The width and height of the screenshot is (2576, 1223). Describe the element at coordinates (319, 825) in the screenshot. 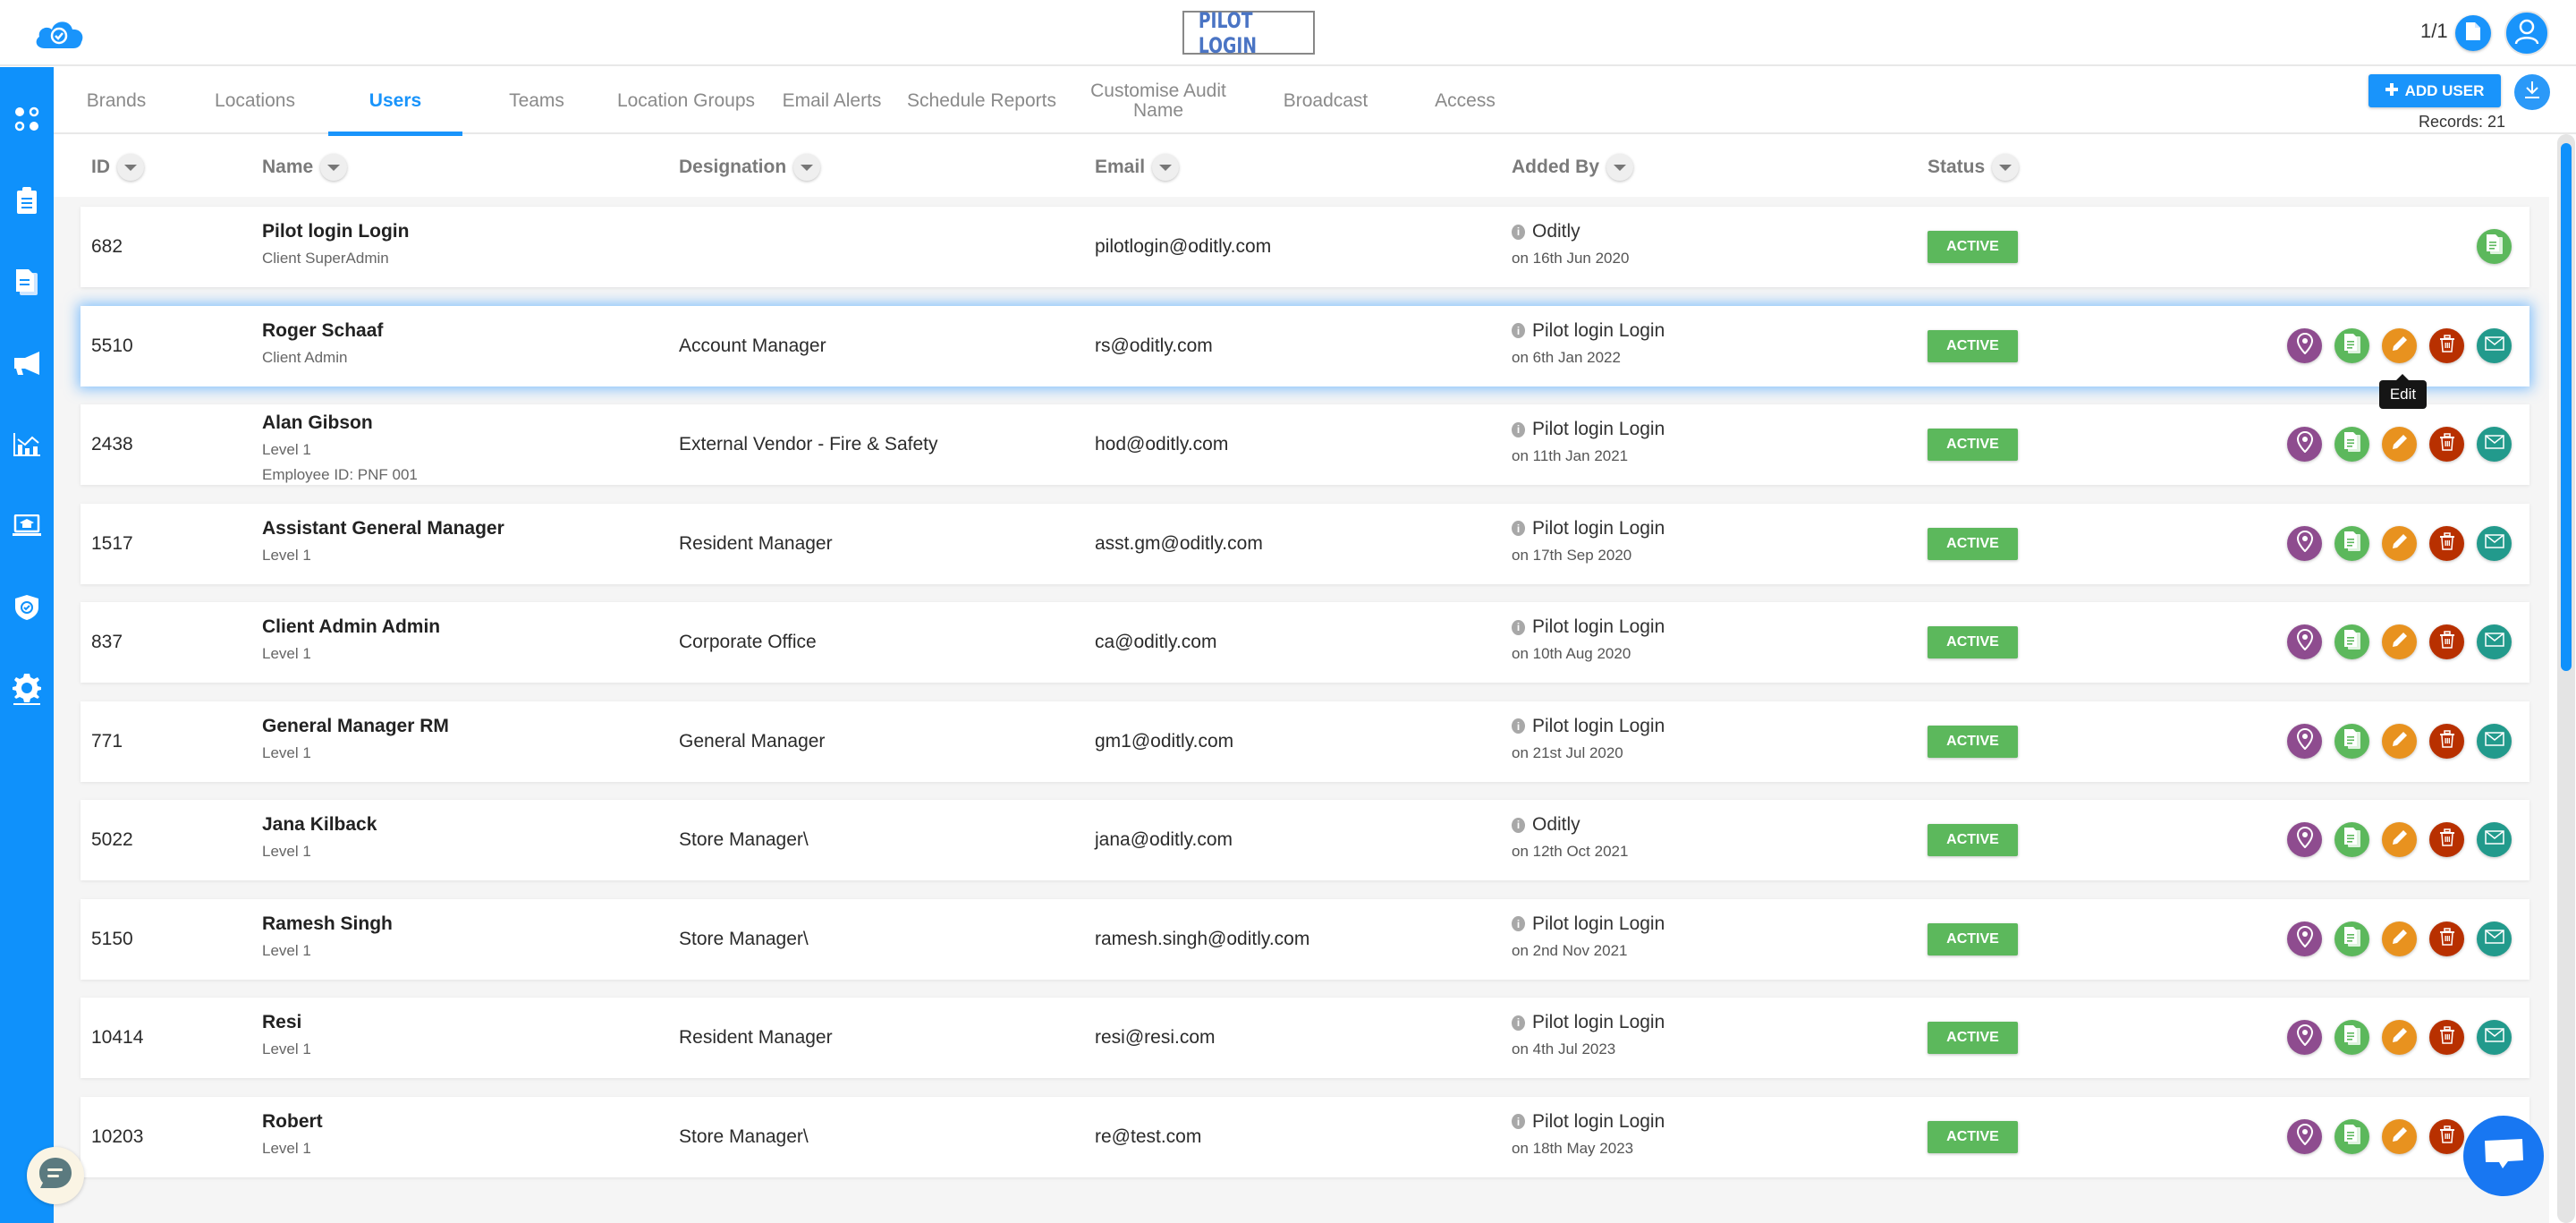

I see `user-name: Jana Kilback` at that location.